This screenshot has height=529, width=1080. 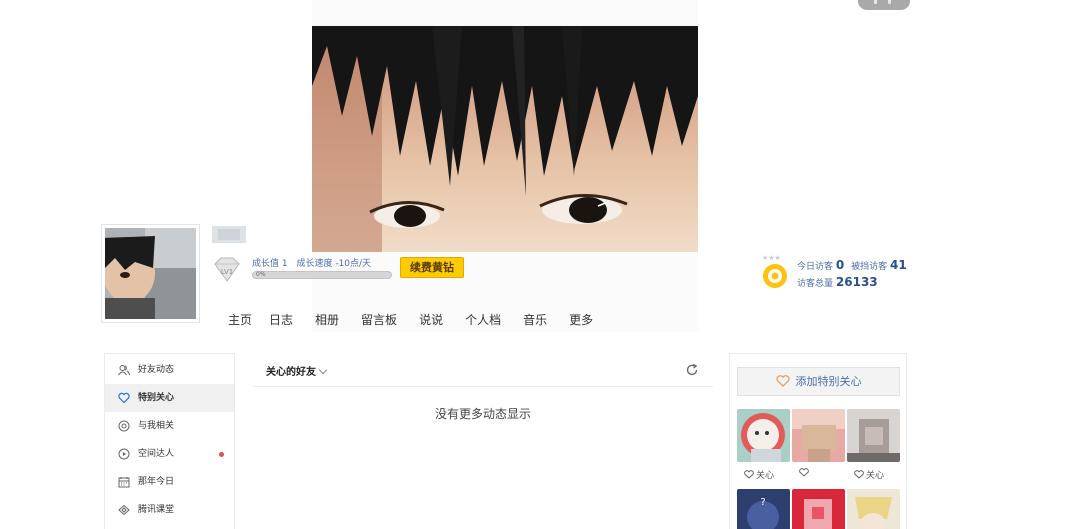 I want to click on refresh-icon, so click(x=692, y=370).